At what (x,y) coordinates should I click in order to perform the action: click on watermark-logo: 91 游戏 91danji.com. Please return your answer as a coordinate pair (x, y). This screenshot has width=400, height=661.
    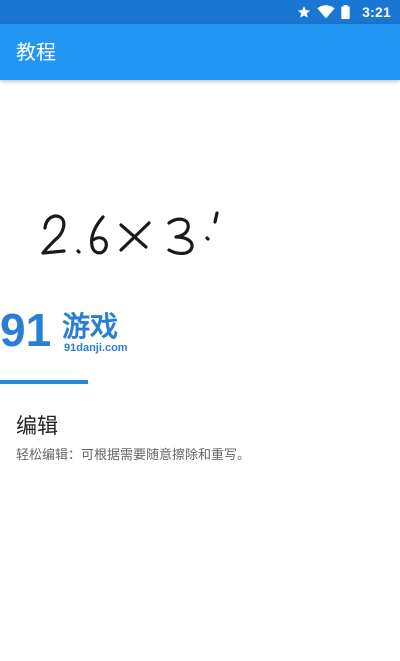
    Looking at the image, I should click on (70, 330).